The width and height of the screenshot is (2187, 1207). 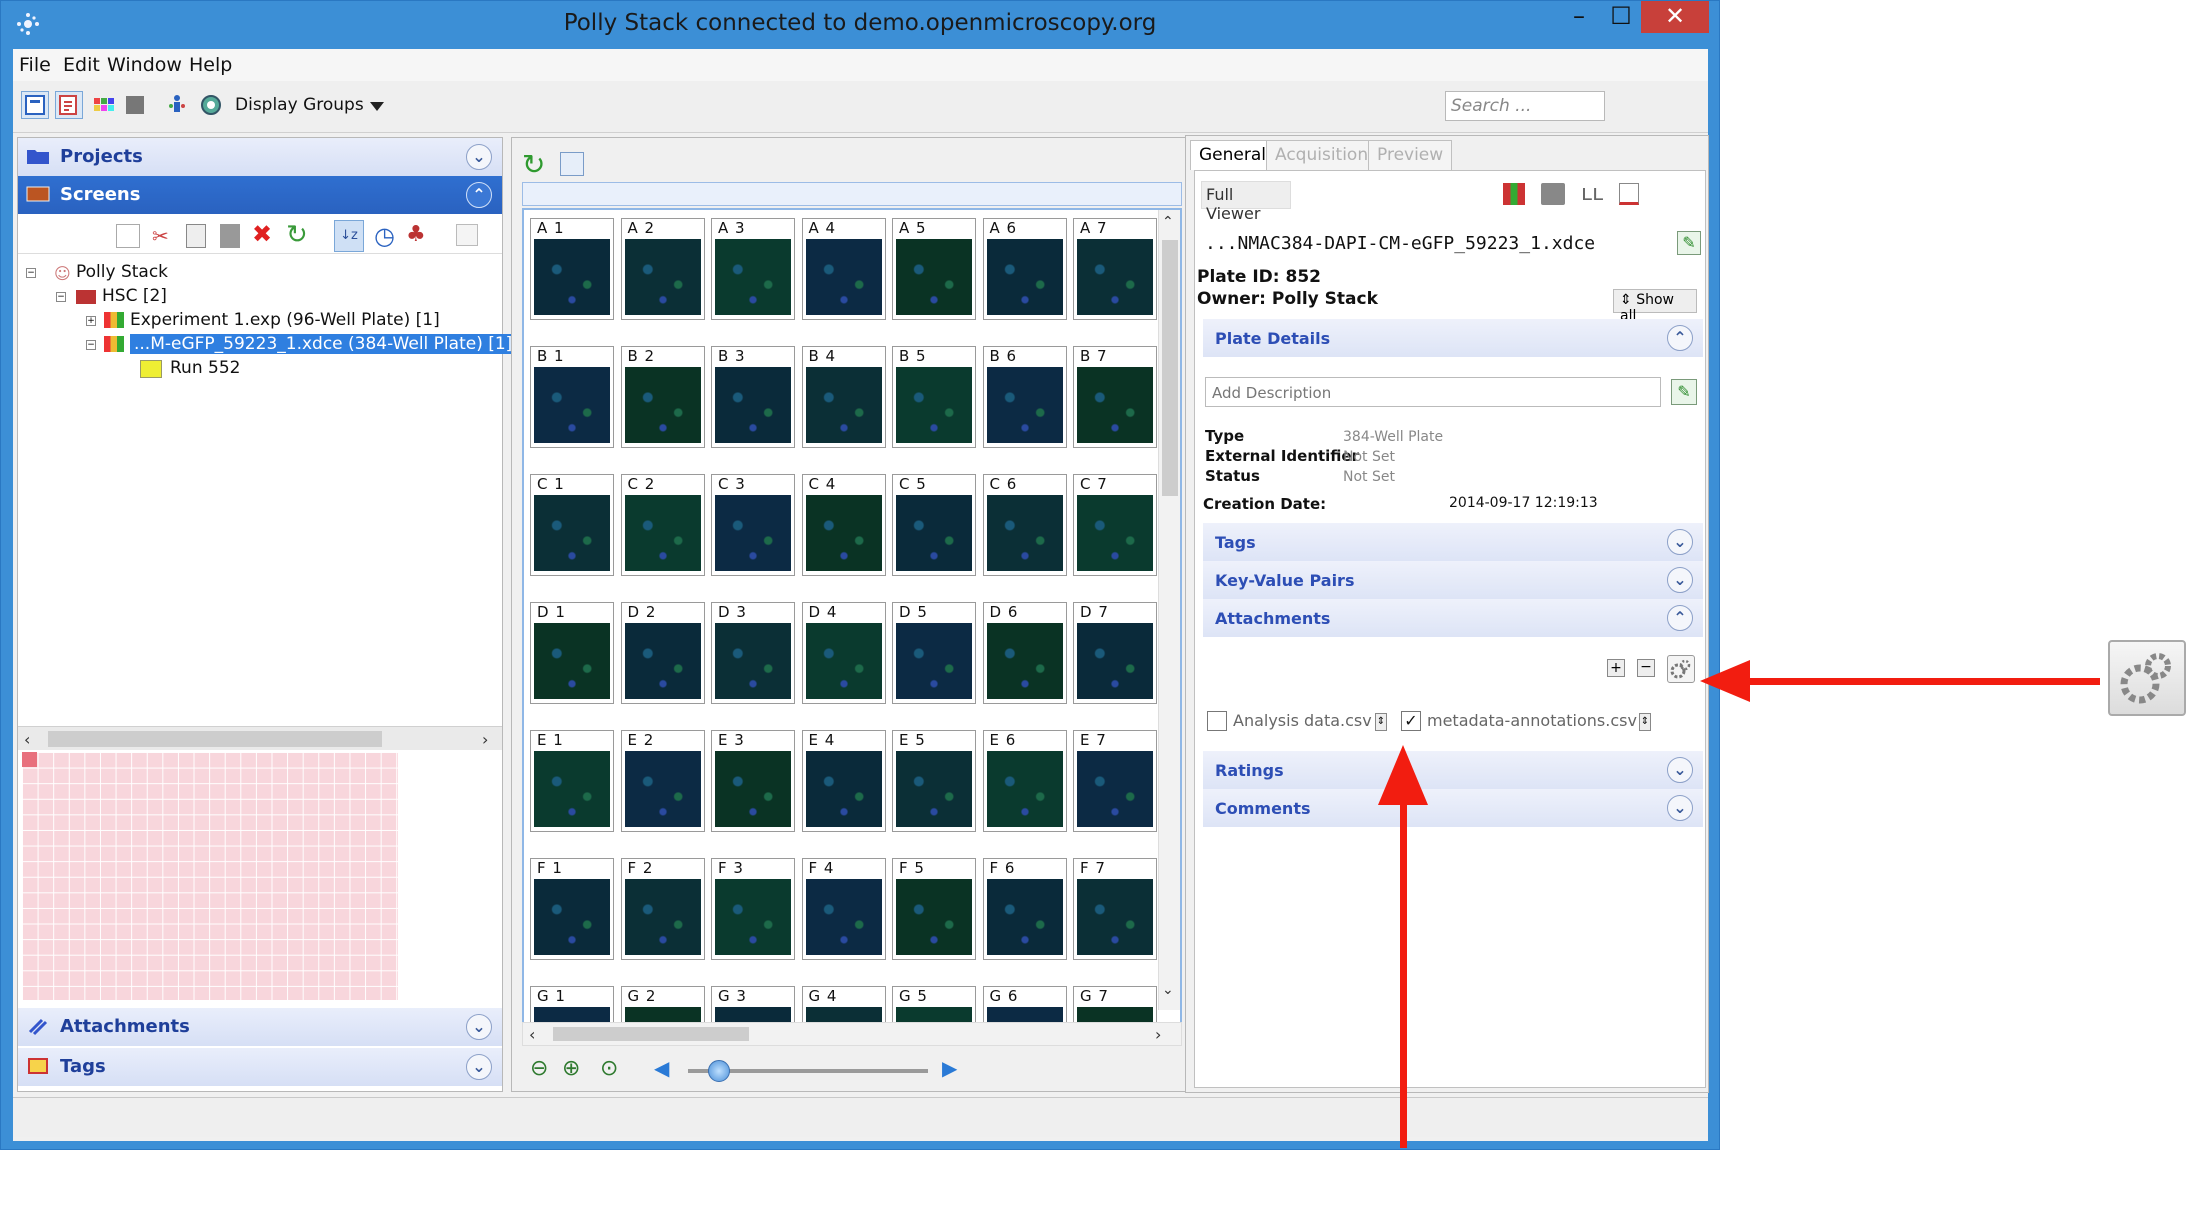 What do you see at coordinates (177, 105) in the screenshot?
I see `people-icon` at bounding box center [177, 105].